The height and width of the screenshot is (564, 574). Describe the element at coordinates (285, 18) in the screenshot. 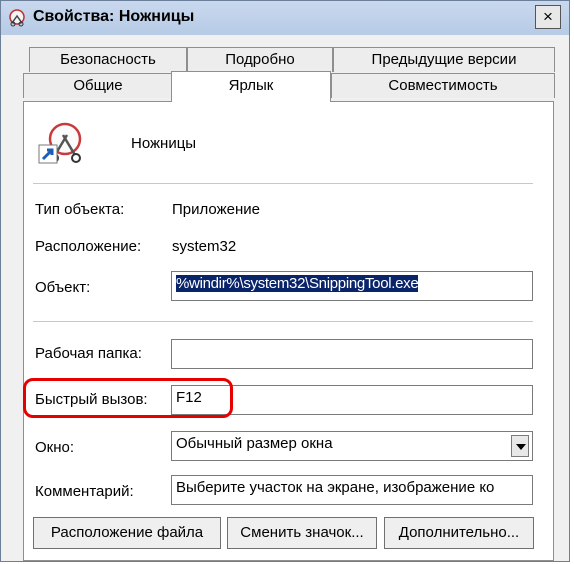

I see `title-bar: Свойства: Ножницы ×` at that location.